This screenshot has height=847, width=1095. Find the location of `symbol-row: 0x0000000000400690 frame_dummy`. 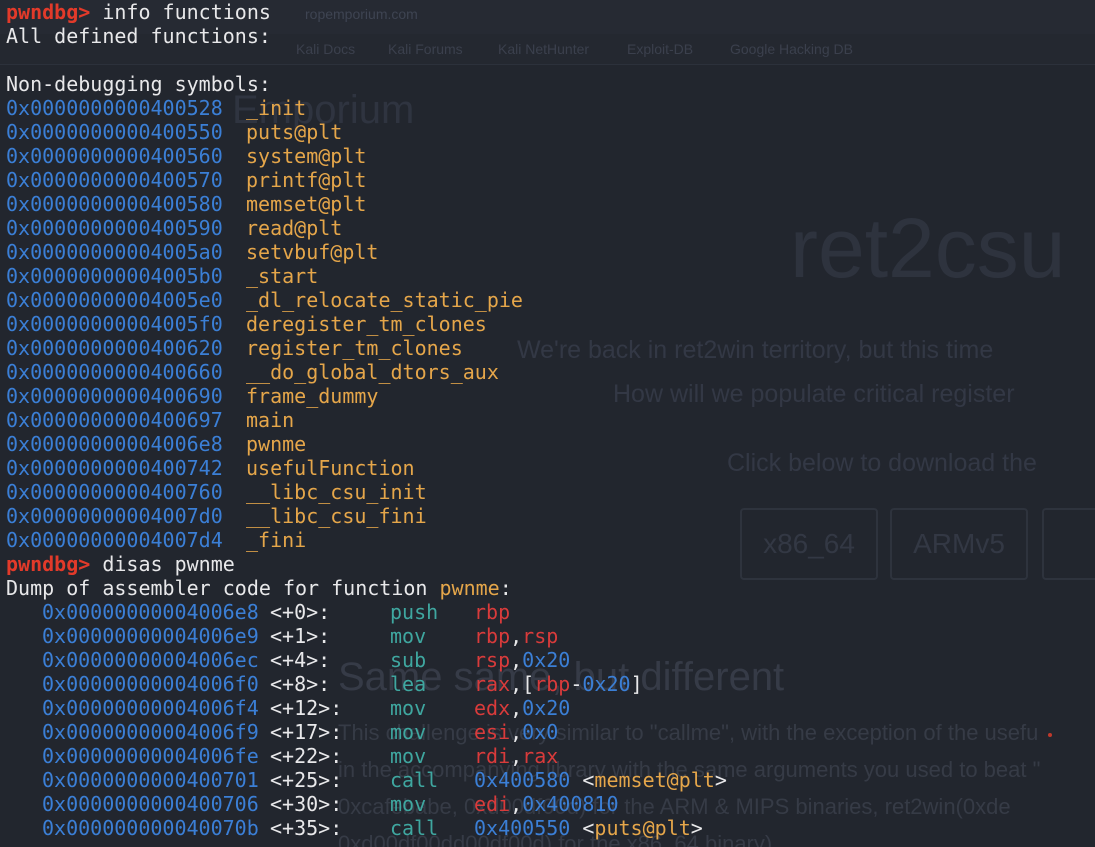

symbol-row: 0x0000000000400690 frame_dummy is located at coordinates (550, 396).